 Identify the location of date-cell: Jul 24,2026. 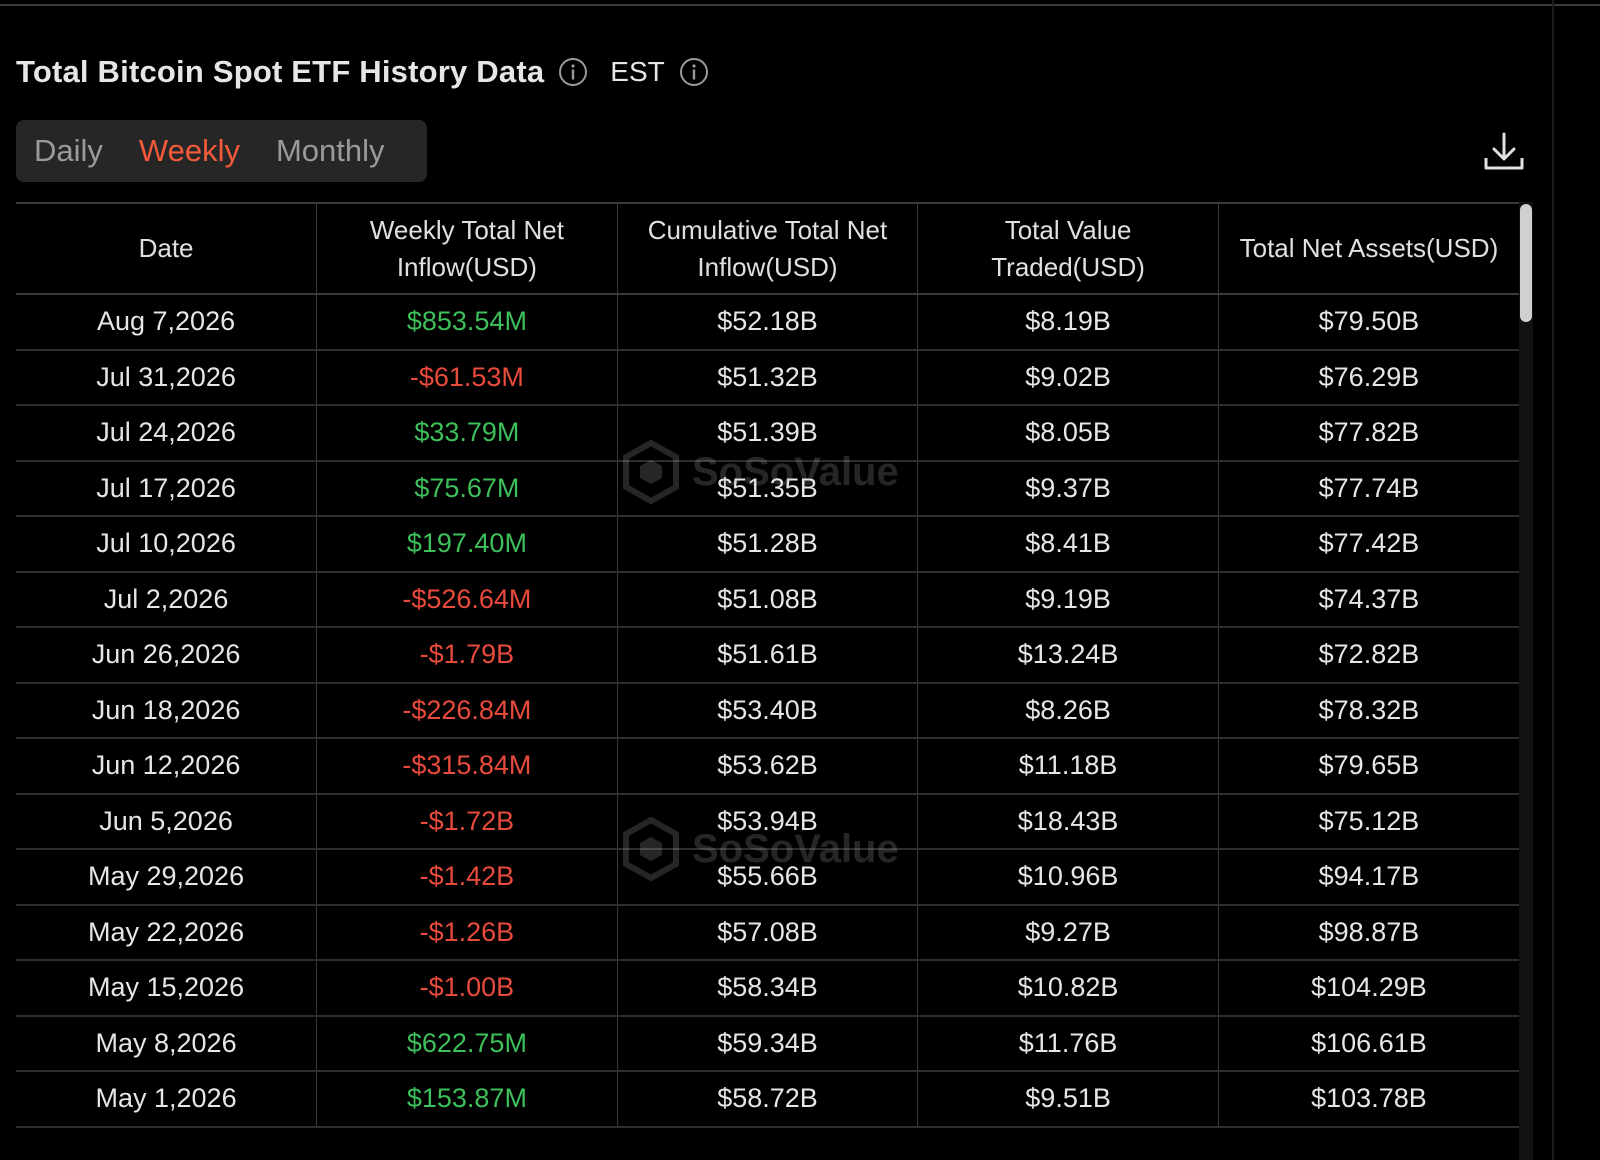
(167, 433).